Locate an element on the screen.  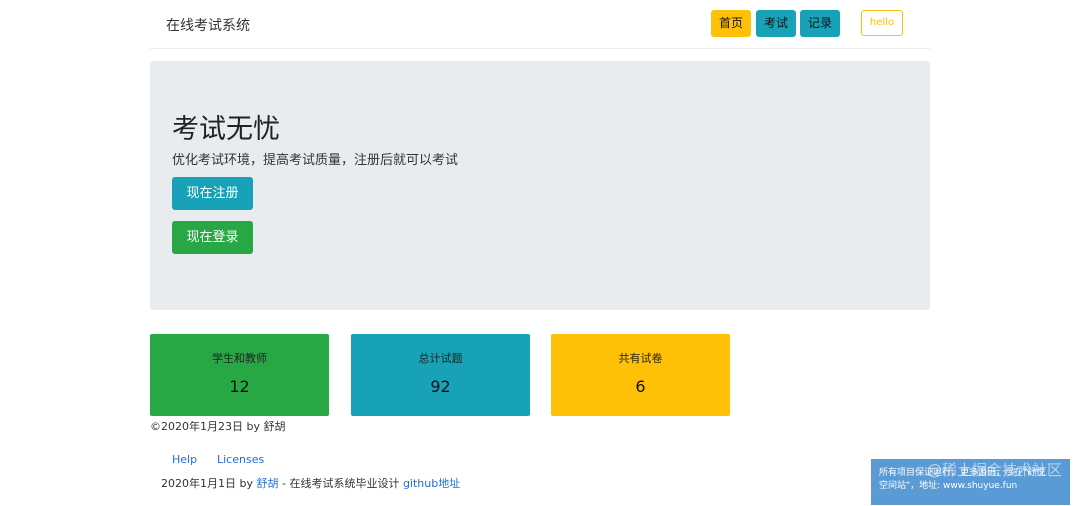
stat-value: 6 is located at coordinates (640, 386).